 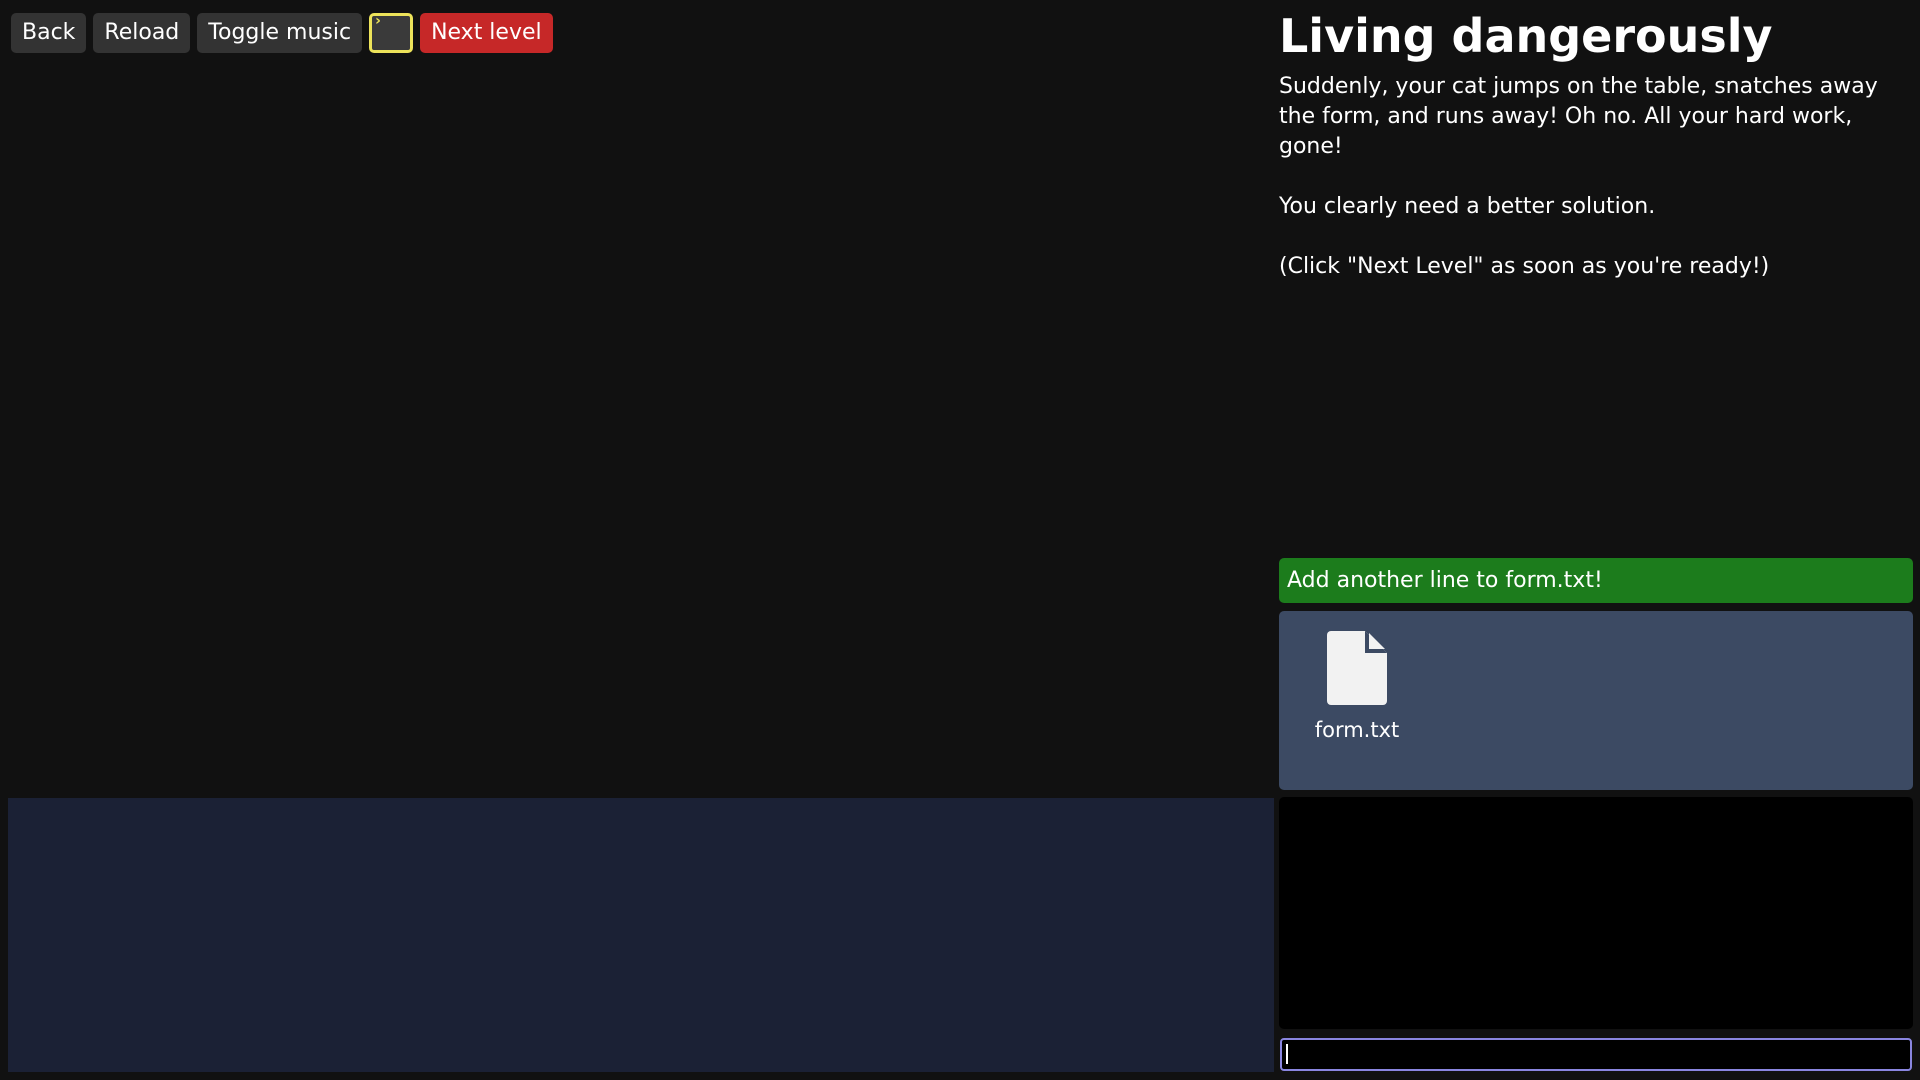 I want to click on description-paragraph: You clearly need a better solution., so click(x=1467, y=206).